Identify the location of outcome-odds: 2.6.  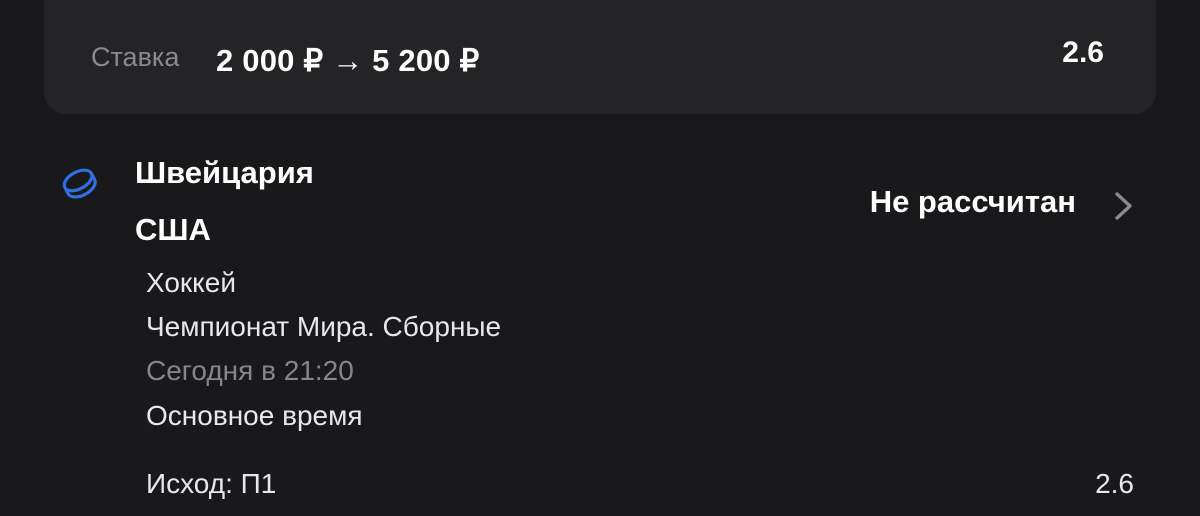
(1114, 483).